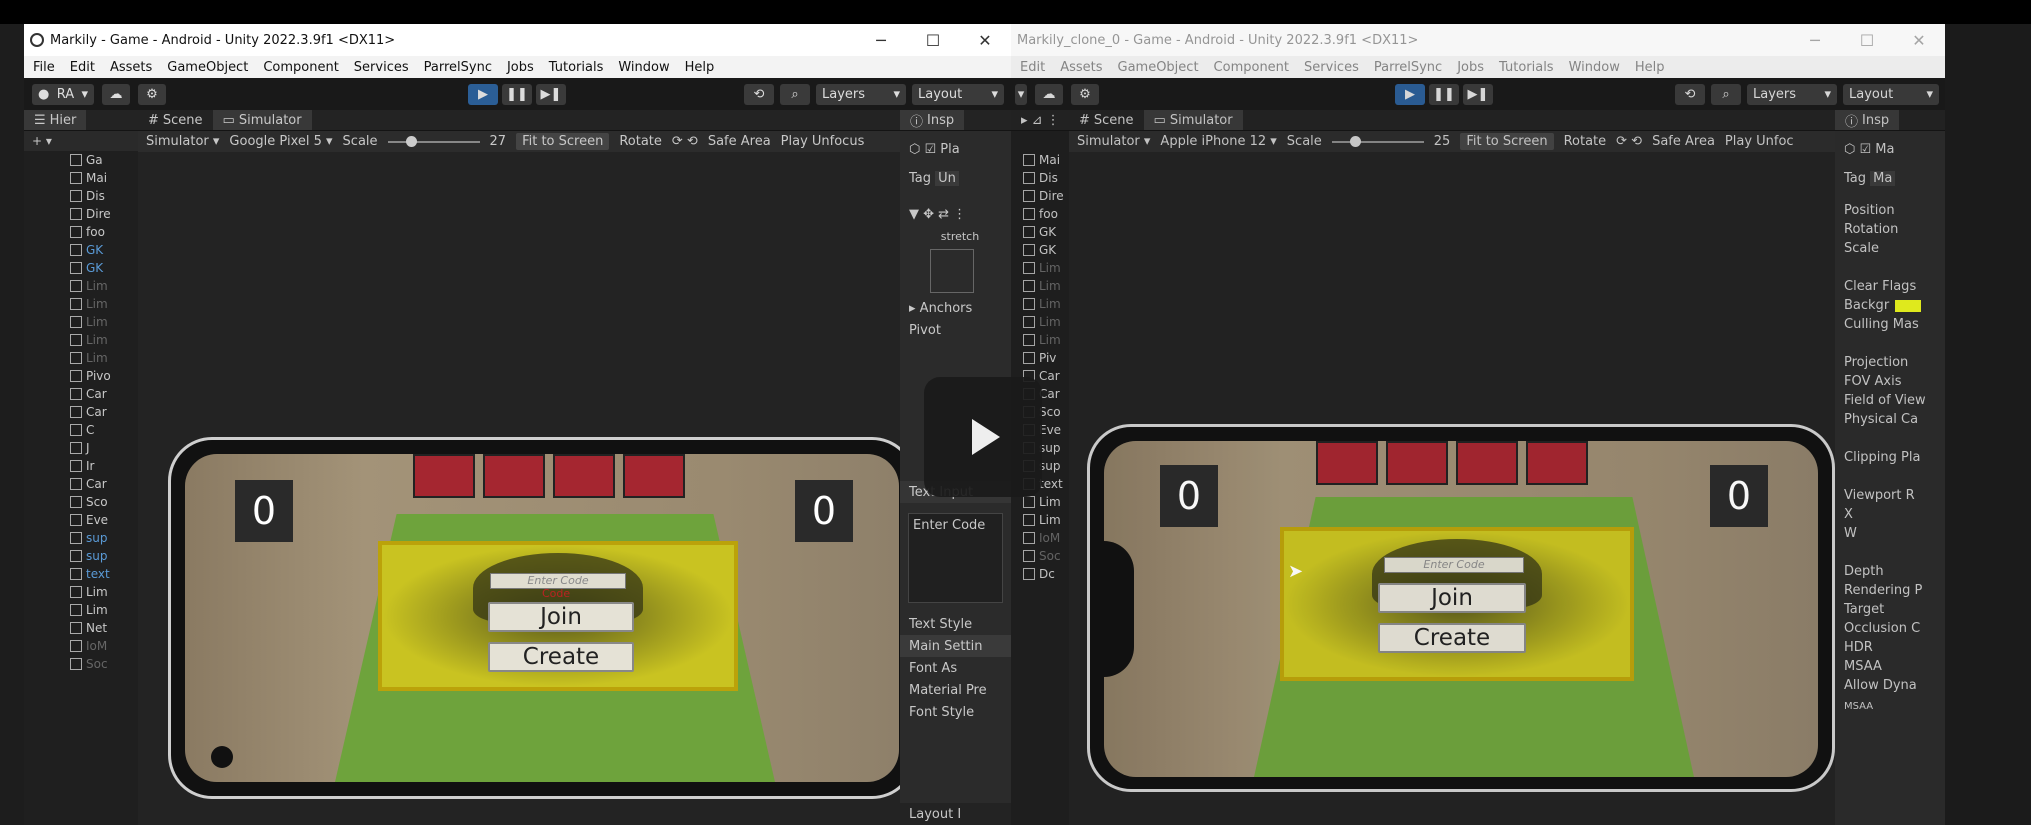 The height and width of the screenshot is (825, 2031). I want to click on msaa-dropdown: MSAA, so click(1890, 706).